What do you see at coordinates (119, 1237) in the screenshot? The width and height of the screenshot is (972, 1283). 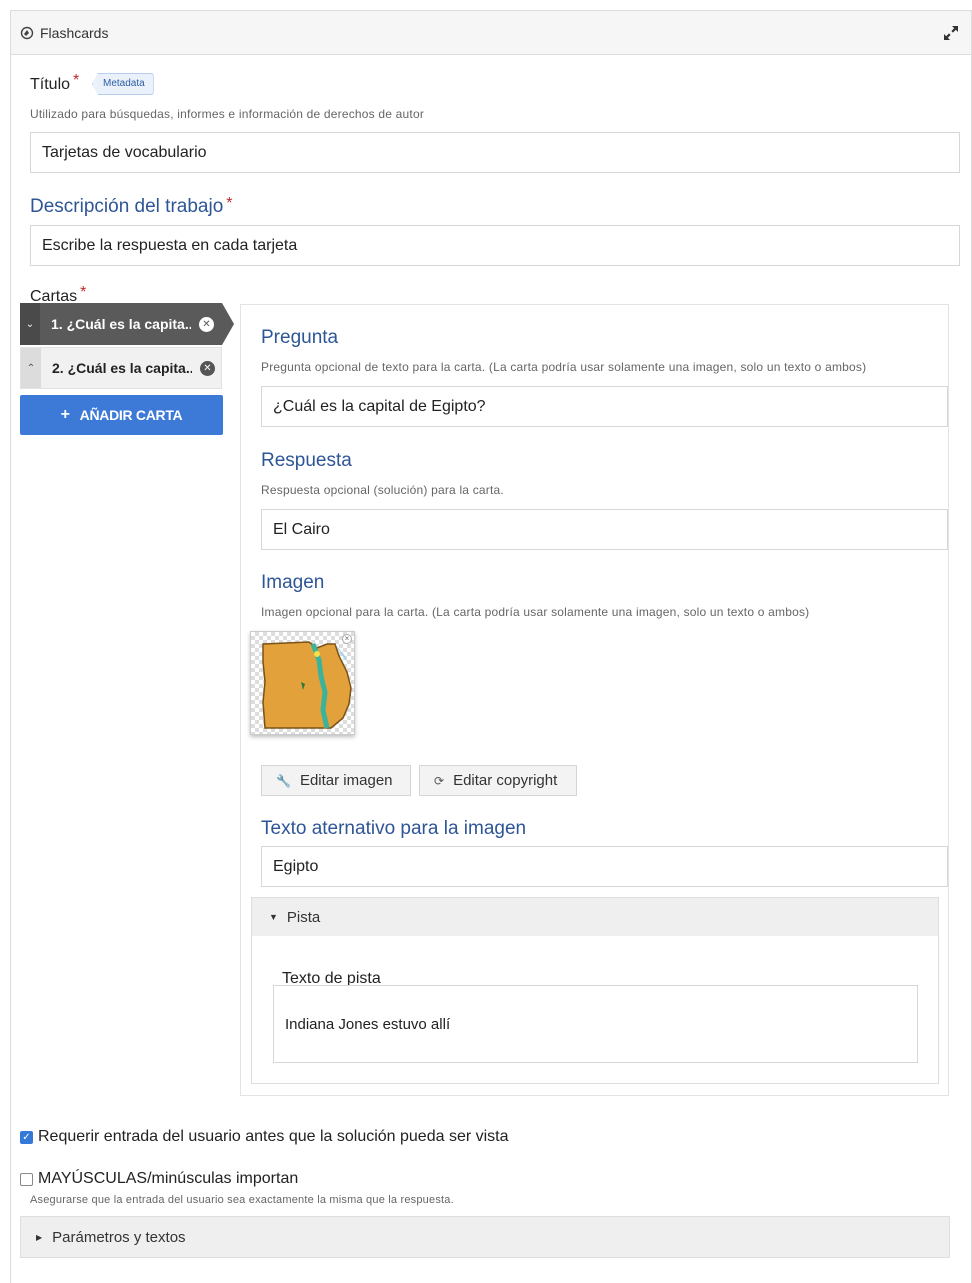 I see `settings-label: Parámetros y textos` at bounding box center [119, 1237].